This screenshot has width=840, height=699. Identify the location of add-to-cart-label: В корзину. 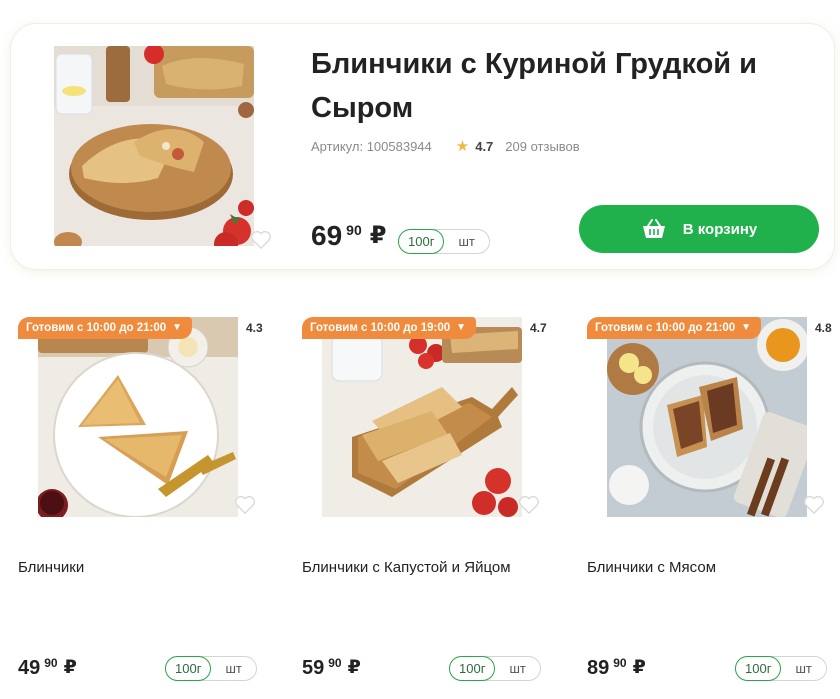
(720, 229).